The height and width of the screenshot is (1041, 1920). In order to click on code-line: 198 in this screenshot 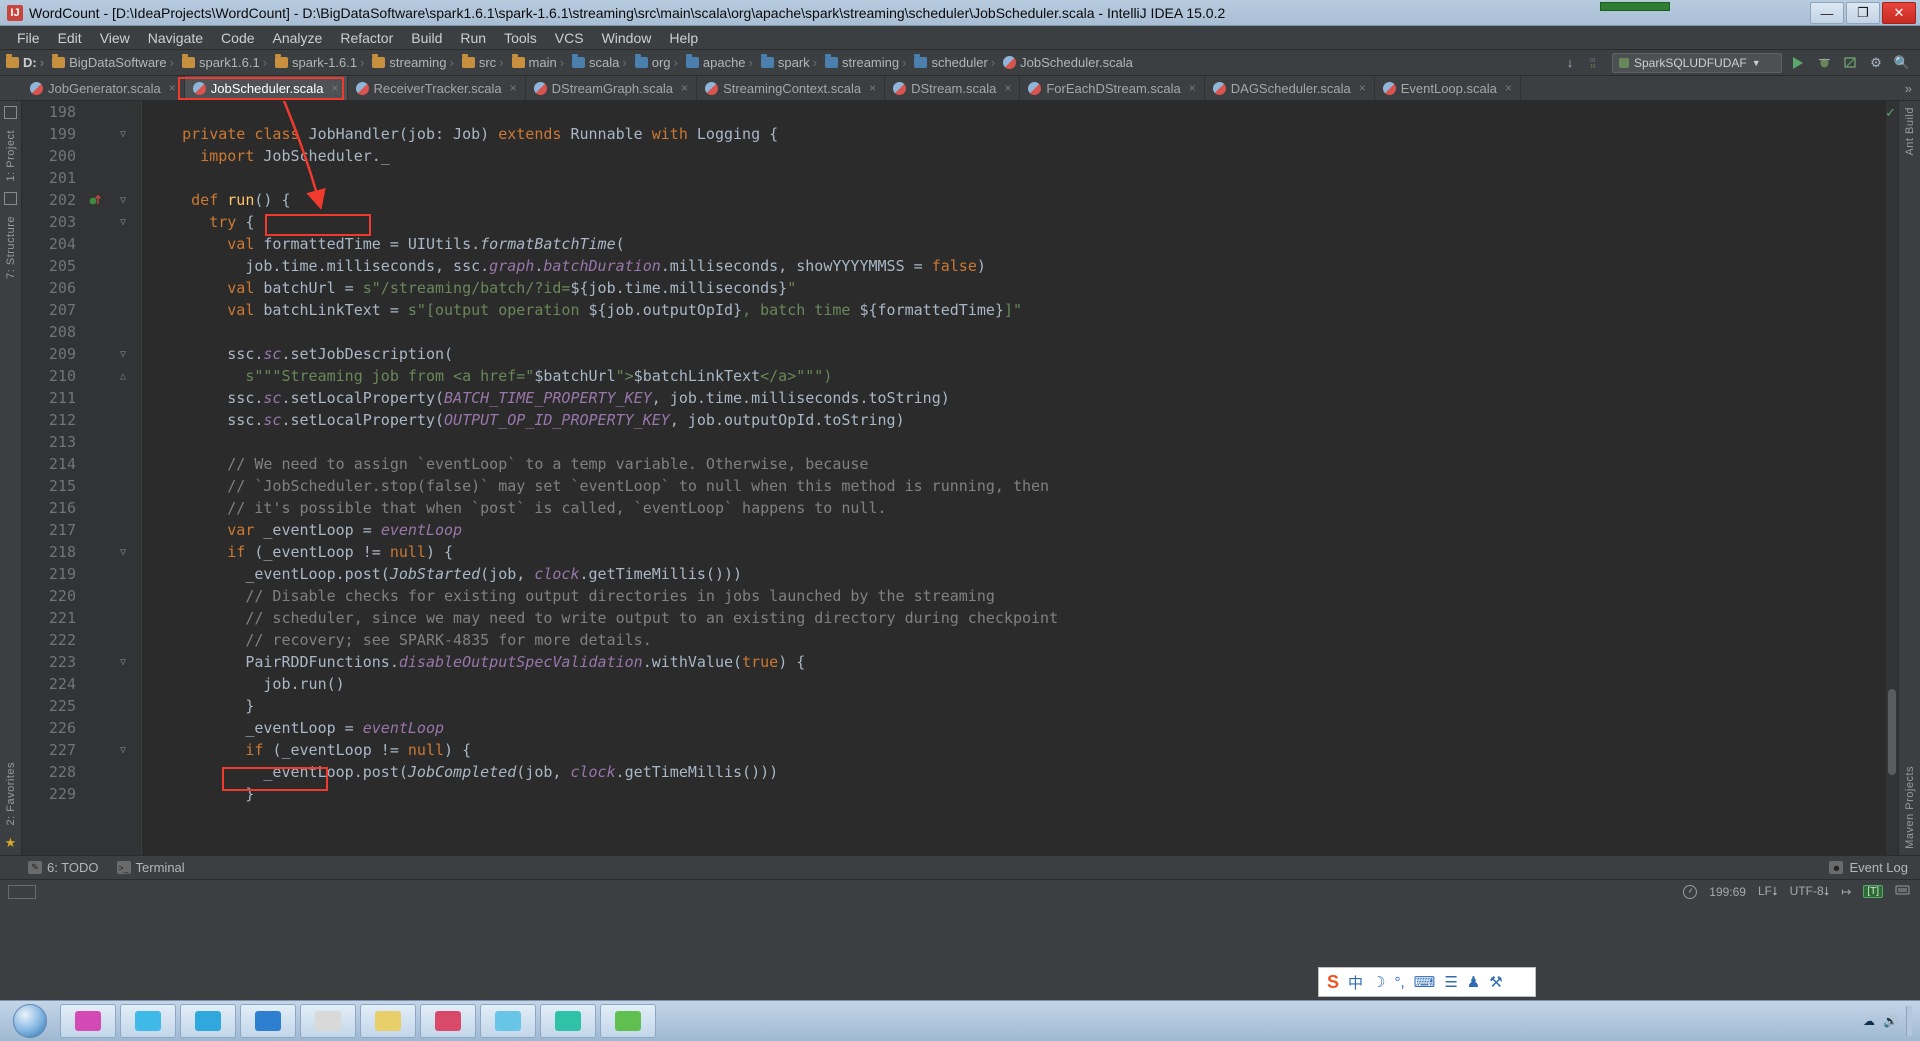, I will do `click(960, 112)`.